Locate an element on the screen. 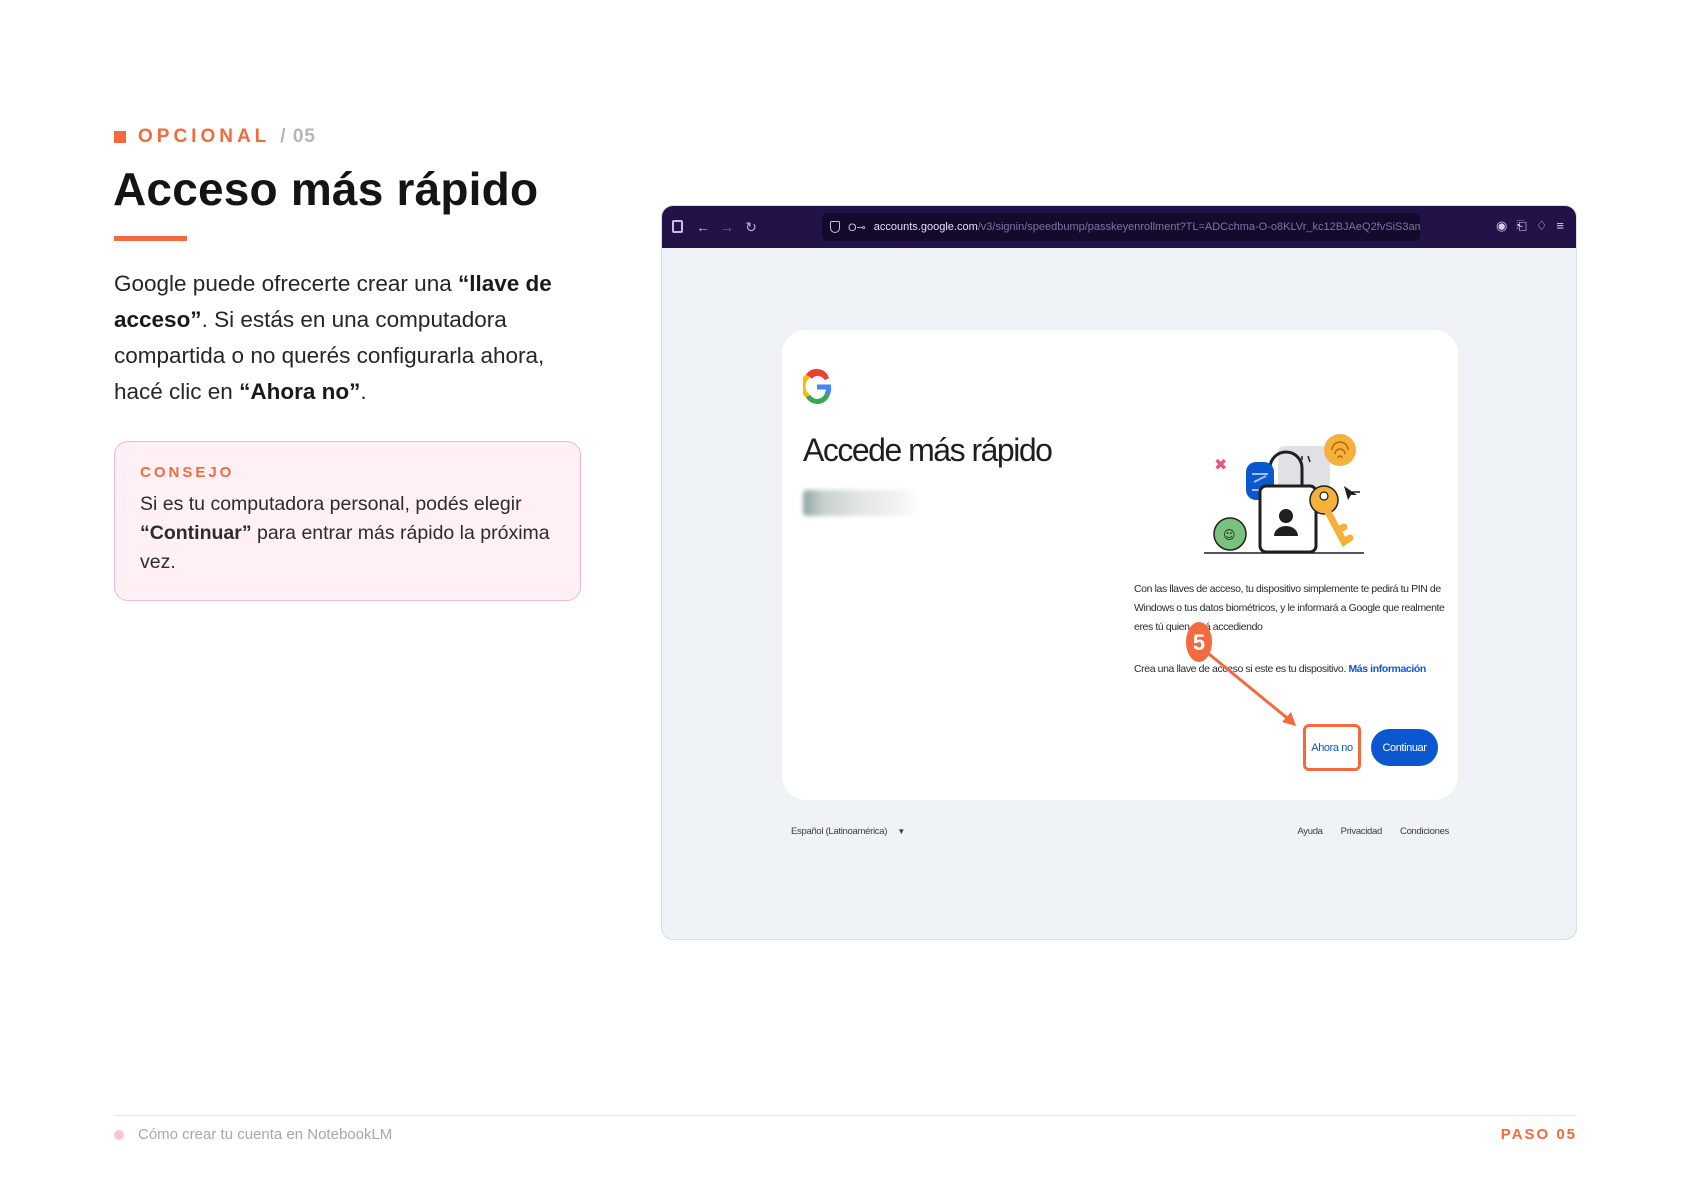 This screenshot has height=1191, width=1684. privacy-link: Privacidad is located at coordinates (1362, 831).